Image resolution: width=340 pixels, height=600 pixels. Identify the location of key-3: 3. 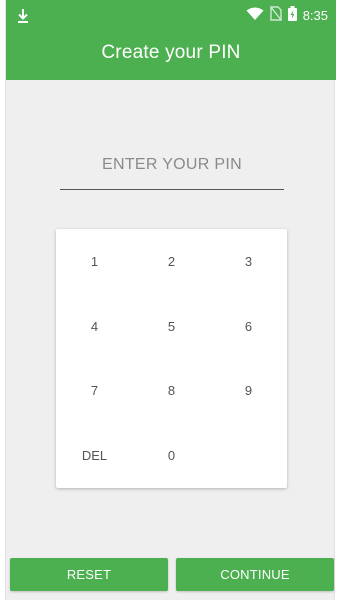
(248, 261).